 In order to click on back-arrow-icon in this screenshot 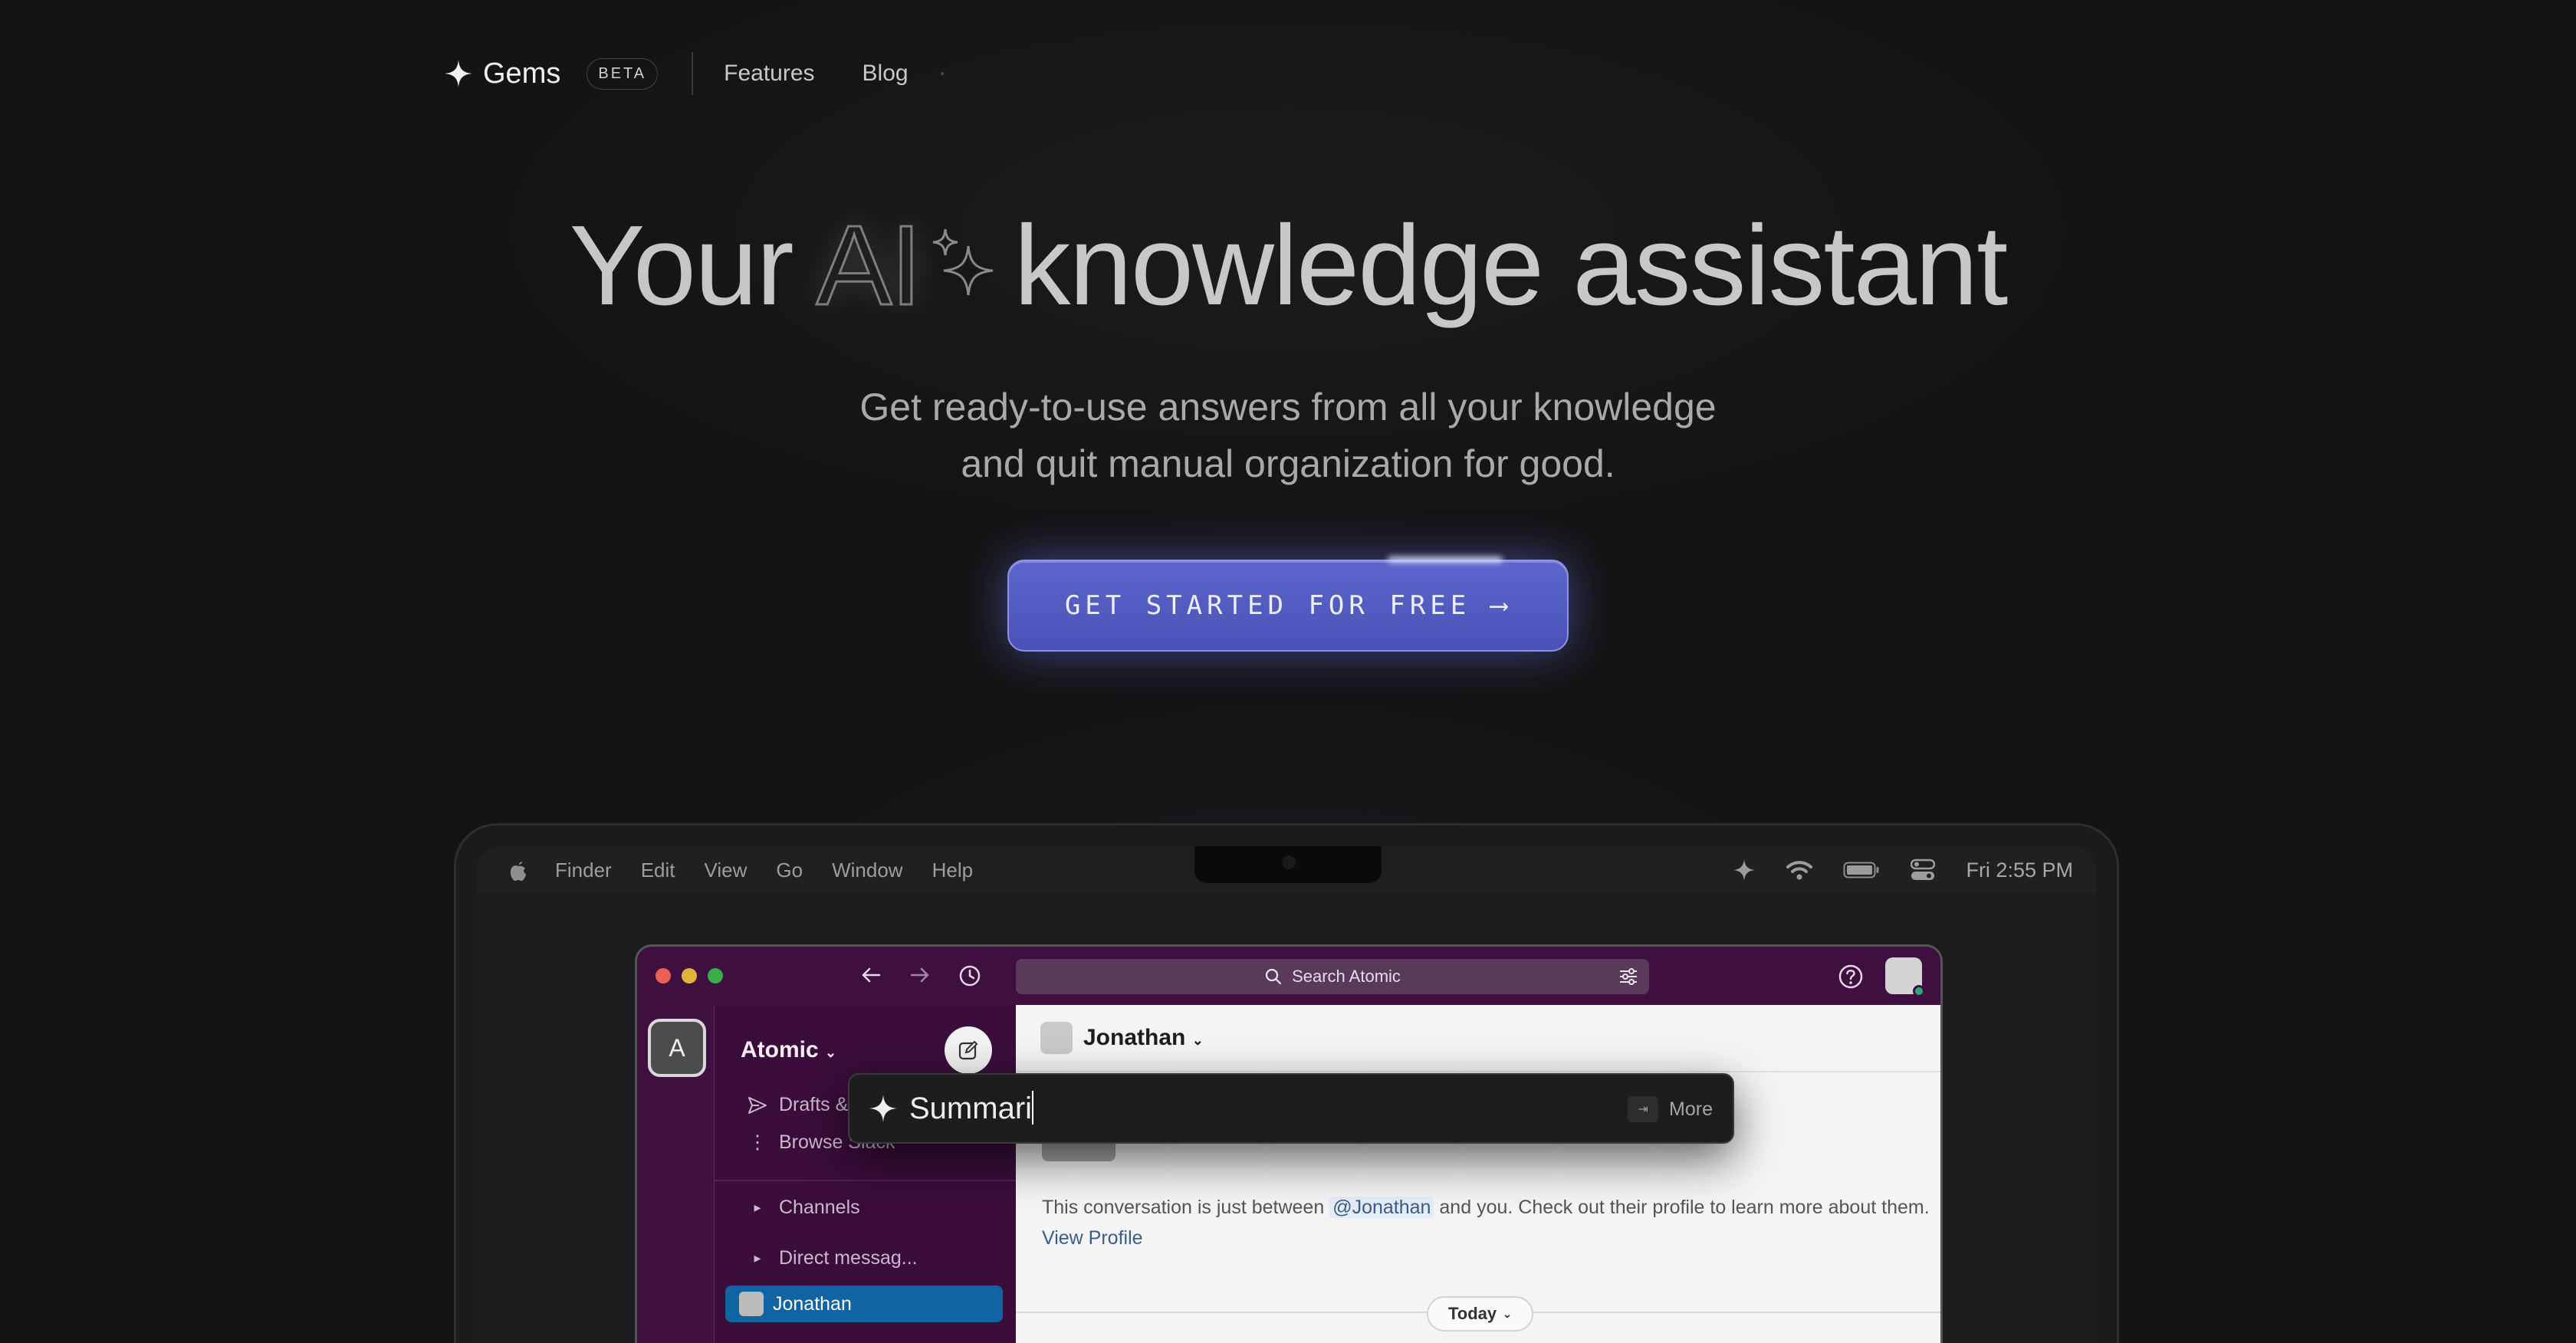, I will do `click(871, 976)`.